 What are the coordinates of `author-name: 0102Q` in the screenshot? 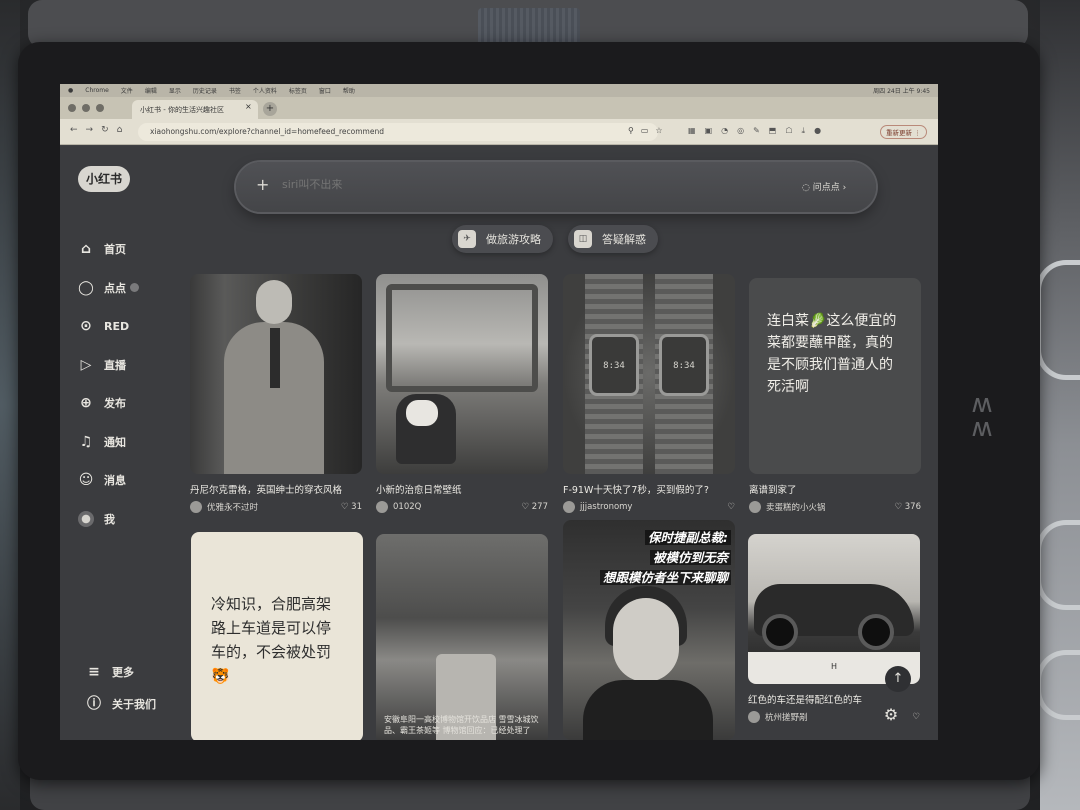 It's located at (407, 507).